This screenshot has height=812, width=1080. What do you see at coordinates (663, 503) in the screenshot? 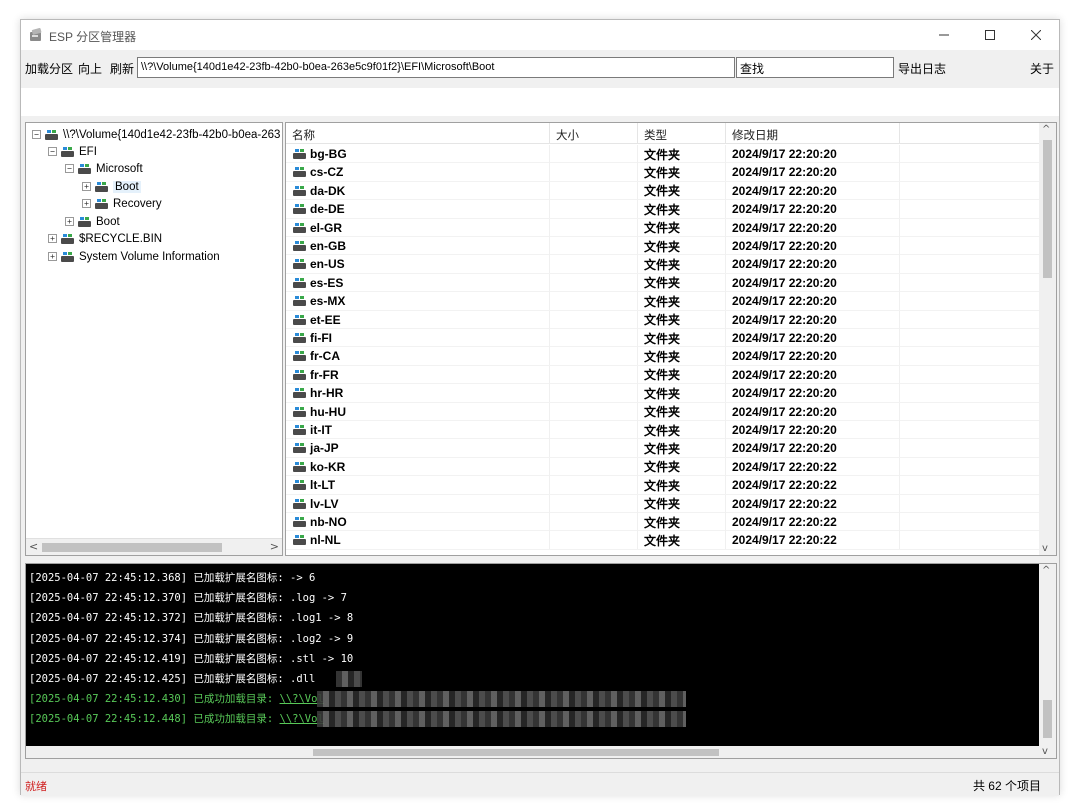
I see `table-row: lv-LV 文件夹 2024/9/17 22:20:22` at bounding box center [663, 503].